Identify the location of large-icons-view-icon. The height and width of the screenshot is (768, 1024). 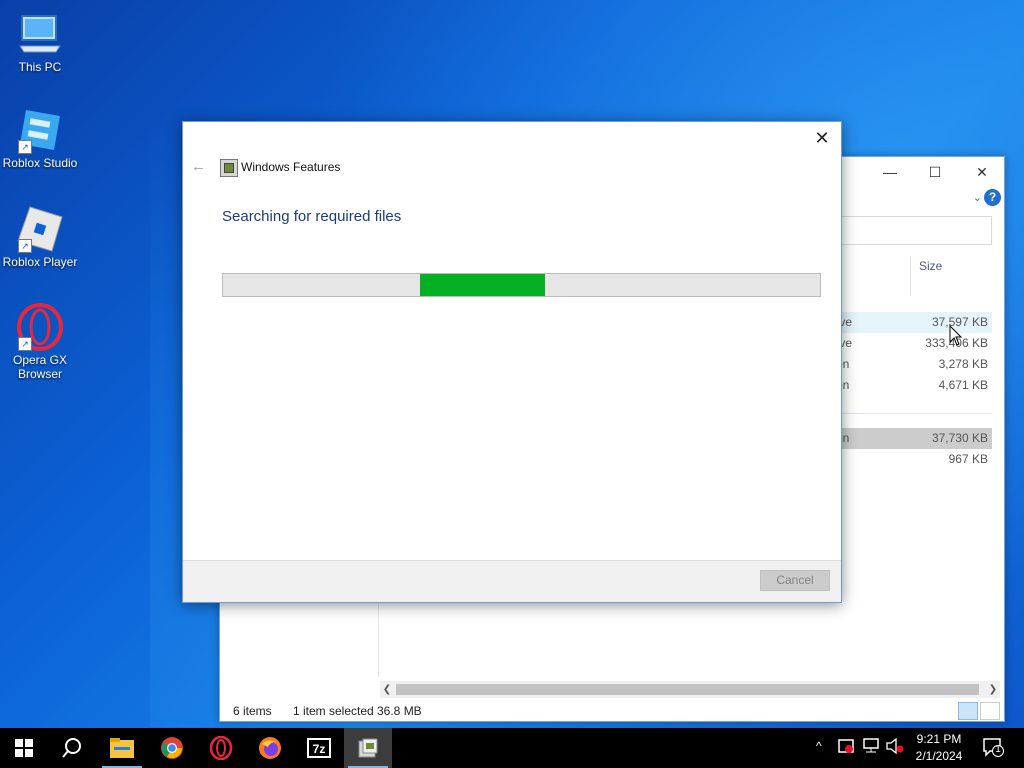
(990, 711).